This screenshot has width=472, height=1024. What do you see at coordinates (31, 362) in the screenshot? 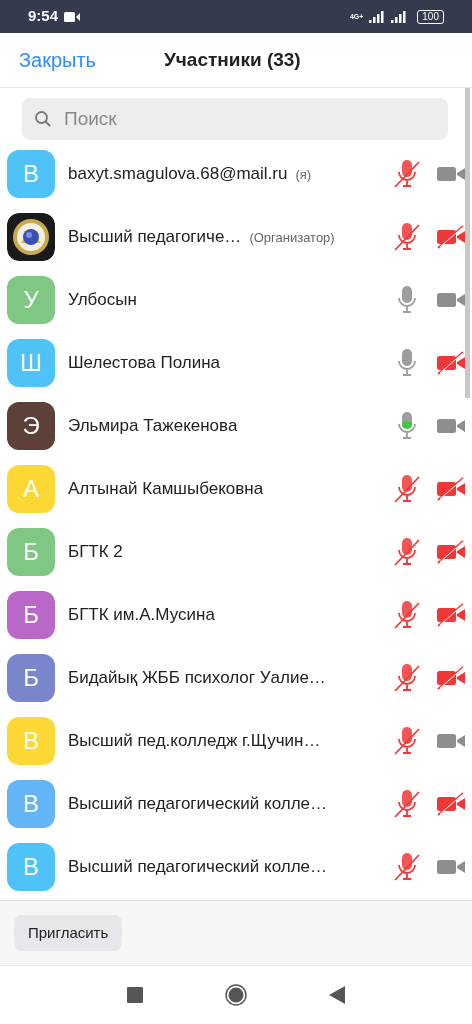
I see `avatar: Ш` at bounding box center [31, 362].